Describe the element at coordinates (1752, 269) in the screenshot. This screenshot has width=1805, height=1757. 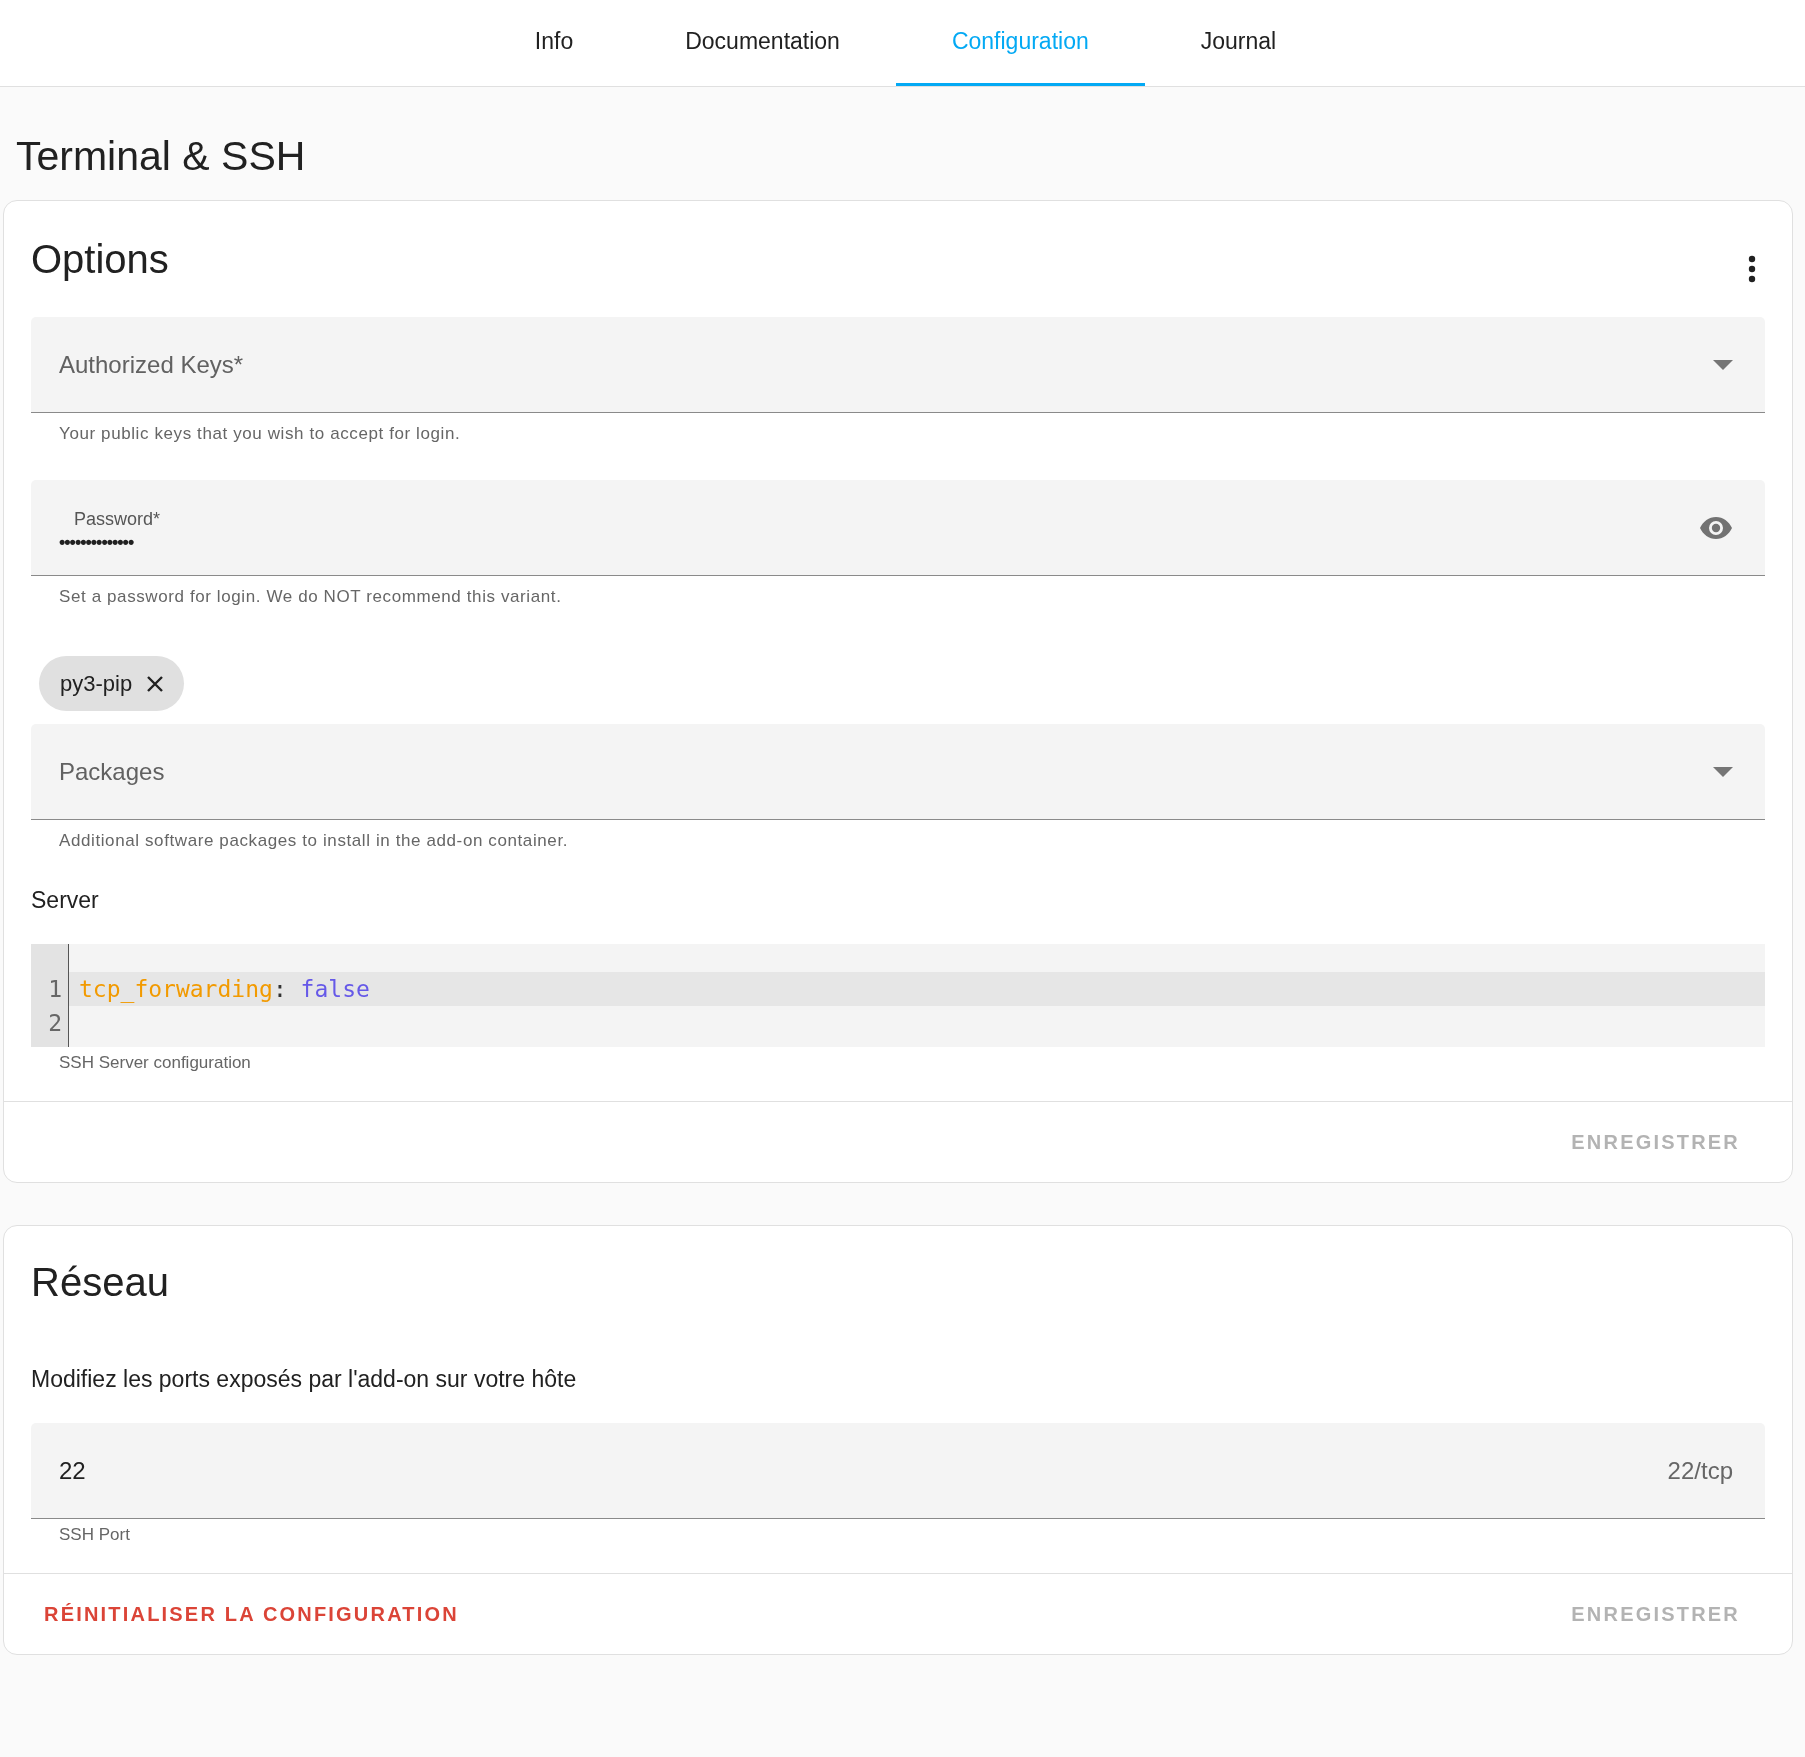
I see `more-menu-icon` at that location.